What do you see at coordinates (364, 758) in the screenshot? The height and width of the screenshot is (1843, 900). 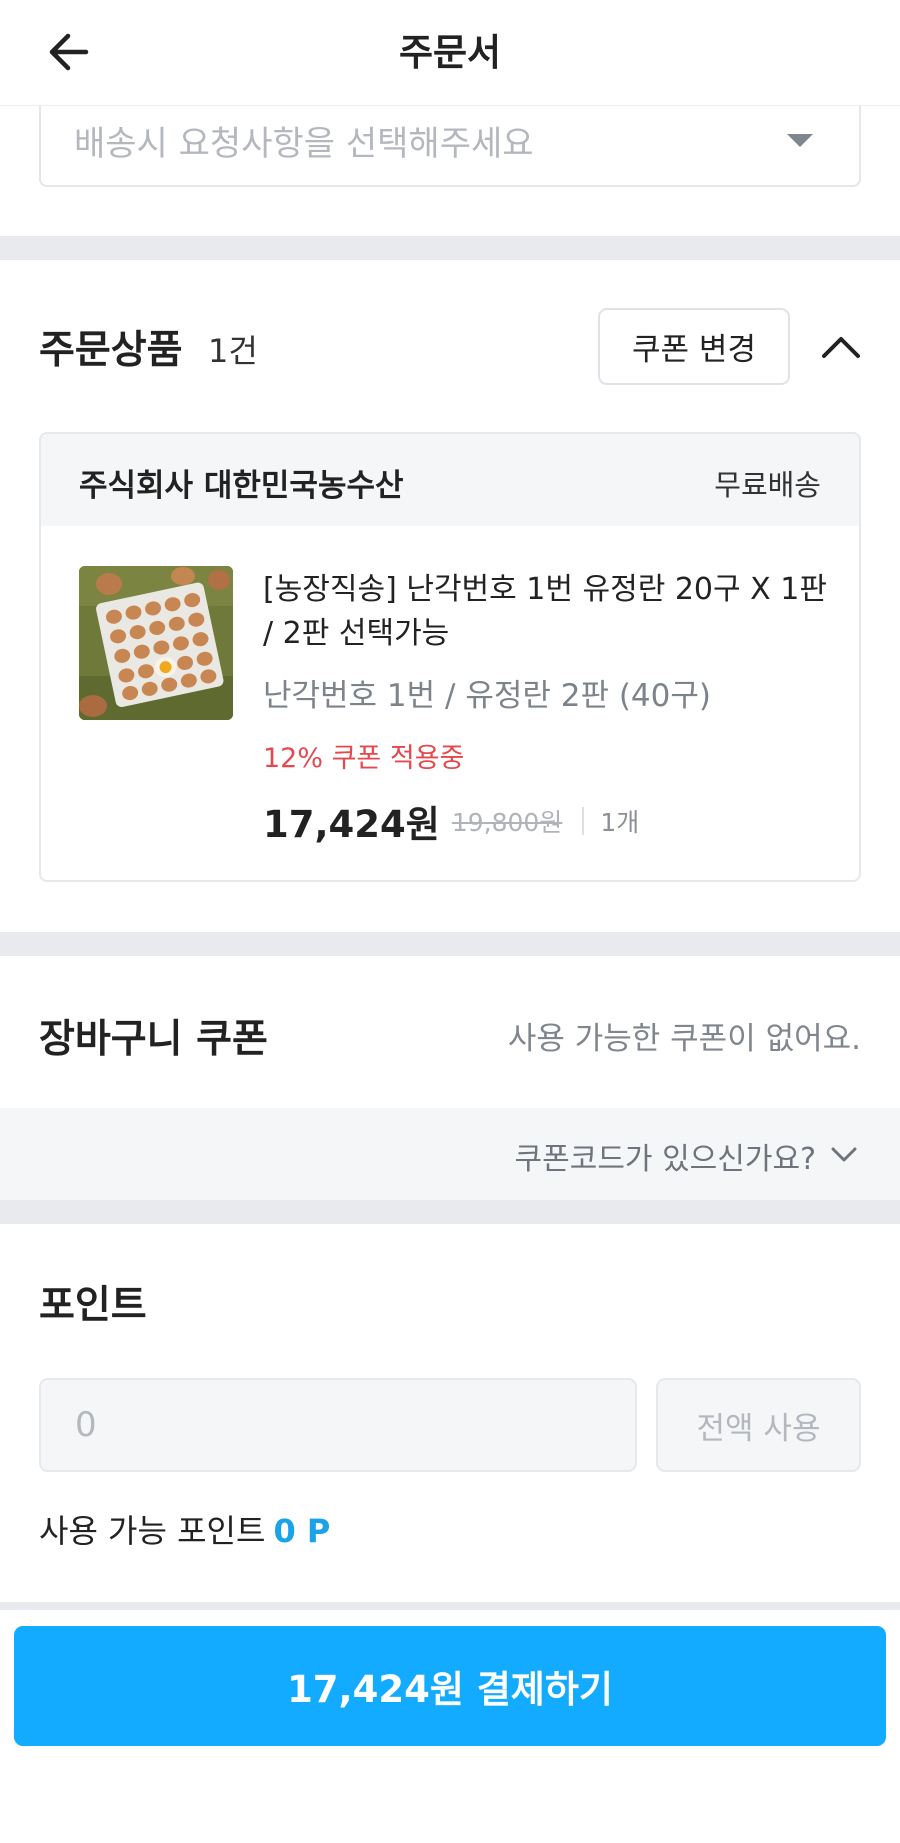 I see `coupon-applied-badge: 12% 쿠폰 적용중` at bounding box center [364, 758].